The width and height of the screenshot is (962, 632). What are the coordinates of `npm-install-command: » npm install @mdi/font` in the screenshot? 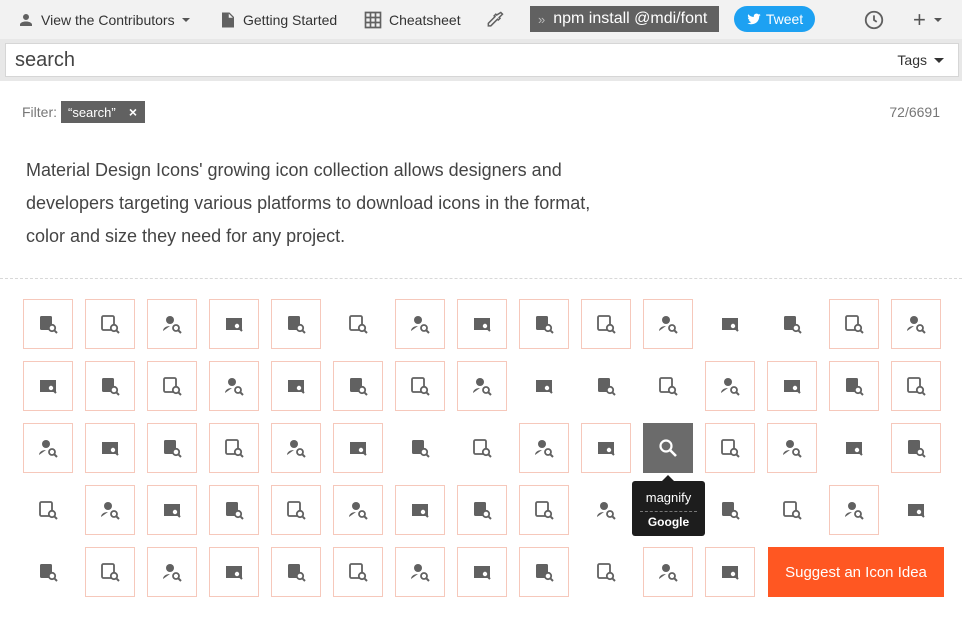 It's located at (624, 19).